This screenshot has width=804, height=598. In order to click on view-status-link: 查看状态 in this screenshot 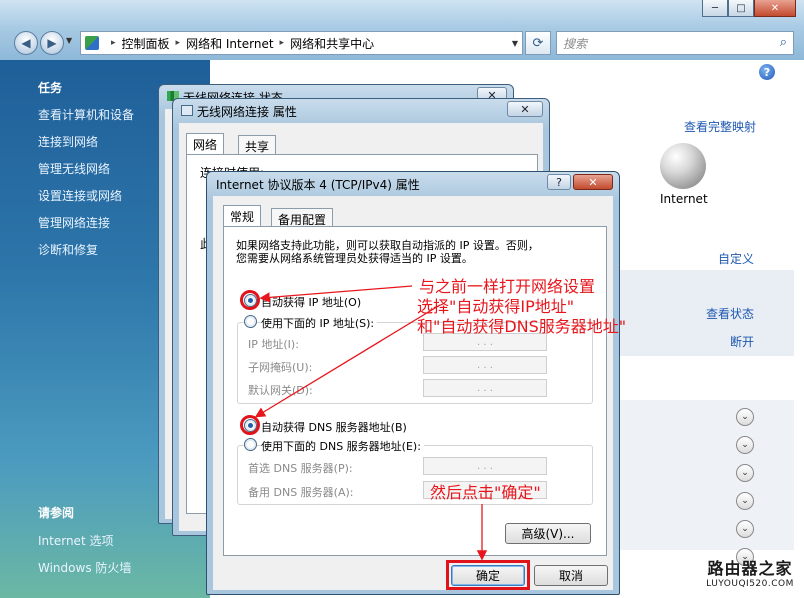, I will do `click(730, 313)`.